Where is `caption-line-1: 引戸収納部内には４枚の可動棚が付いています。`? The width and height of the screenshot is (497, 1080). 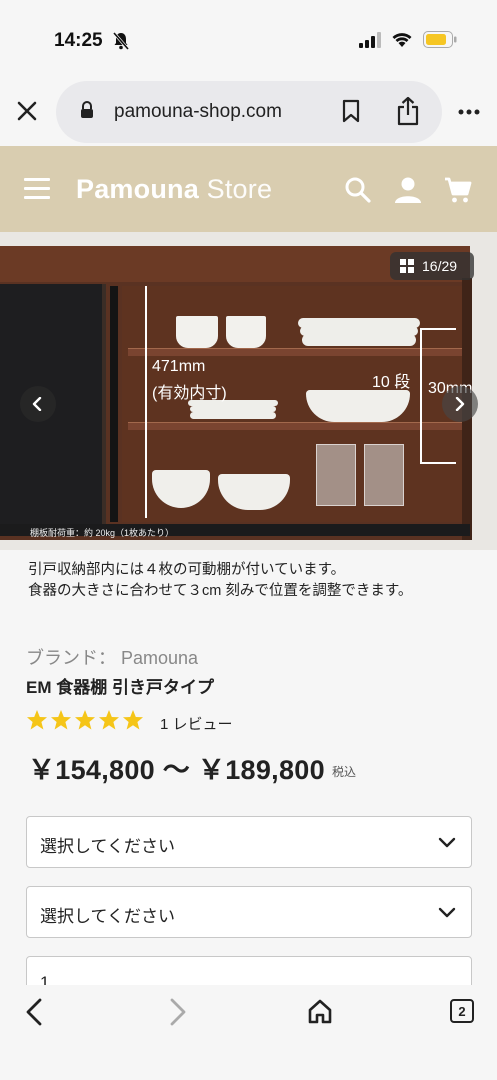 caption-line-1: 引戸収納部内には４枚の可動棚が付いています。 is located at coordinates (187, 570).